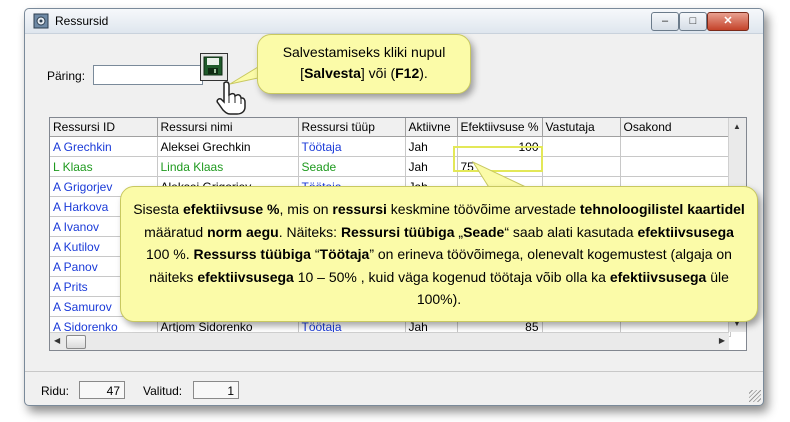 This screenshot has height=422, width=790. Describe the element at coordinates (66, 76) in the screenshot. I see `query-label: Päring:` at that location.